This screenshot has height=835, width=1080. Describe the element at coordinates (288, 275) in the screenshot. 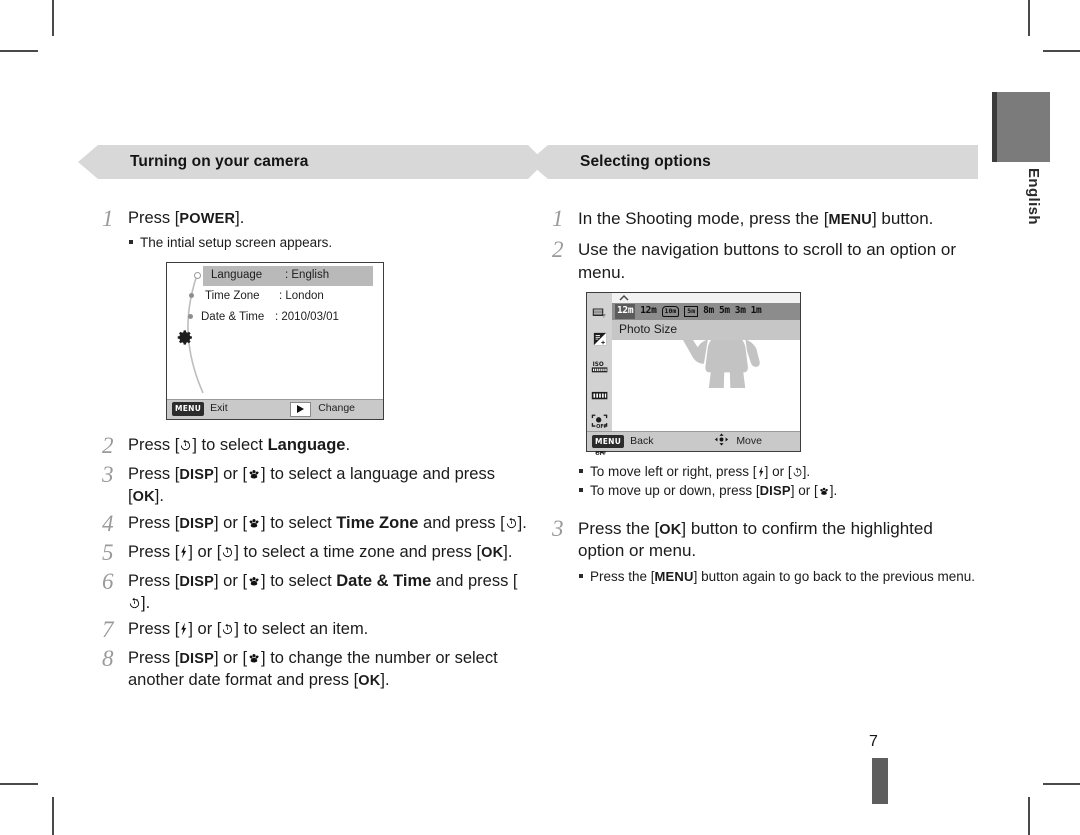

I see `lcd-row-language: Language : English` at that location.